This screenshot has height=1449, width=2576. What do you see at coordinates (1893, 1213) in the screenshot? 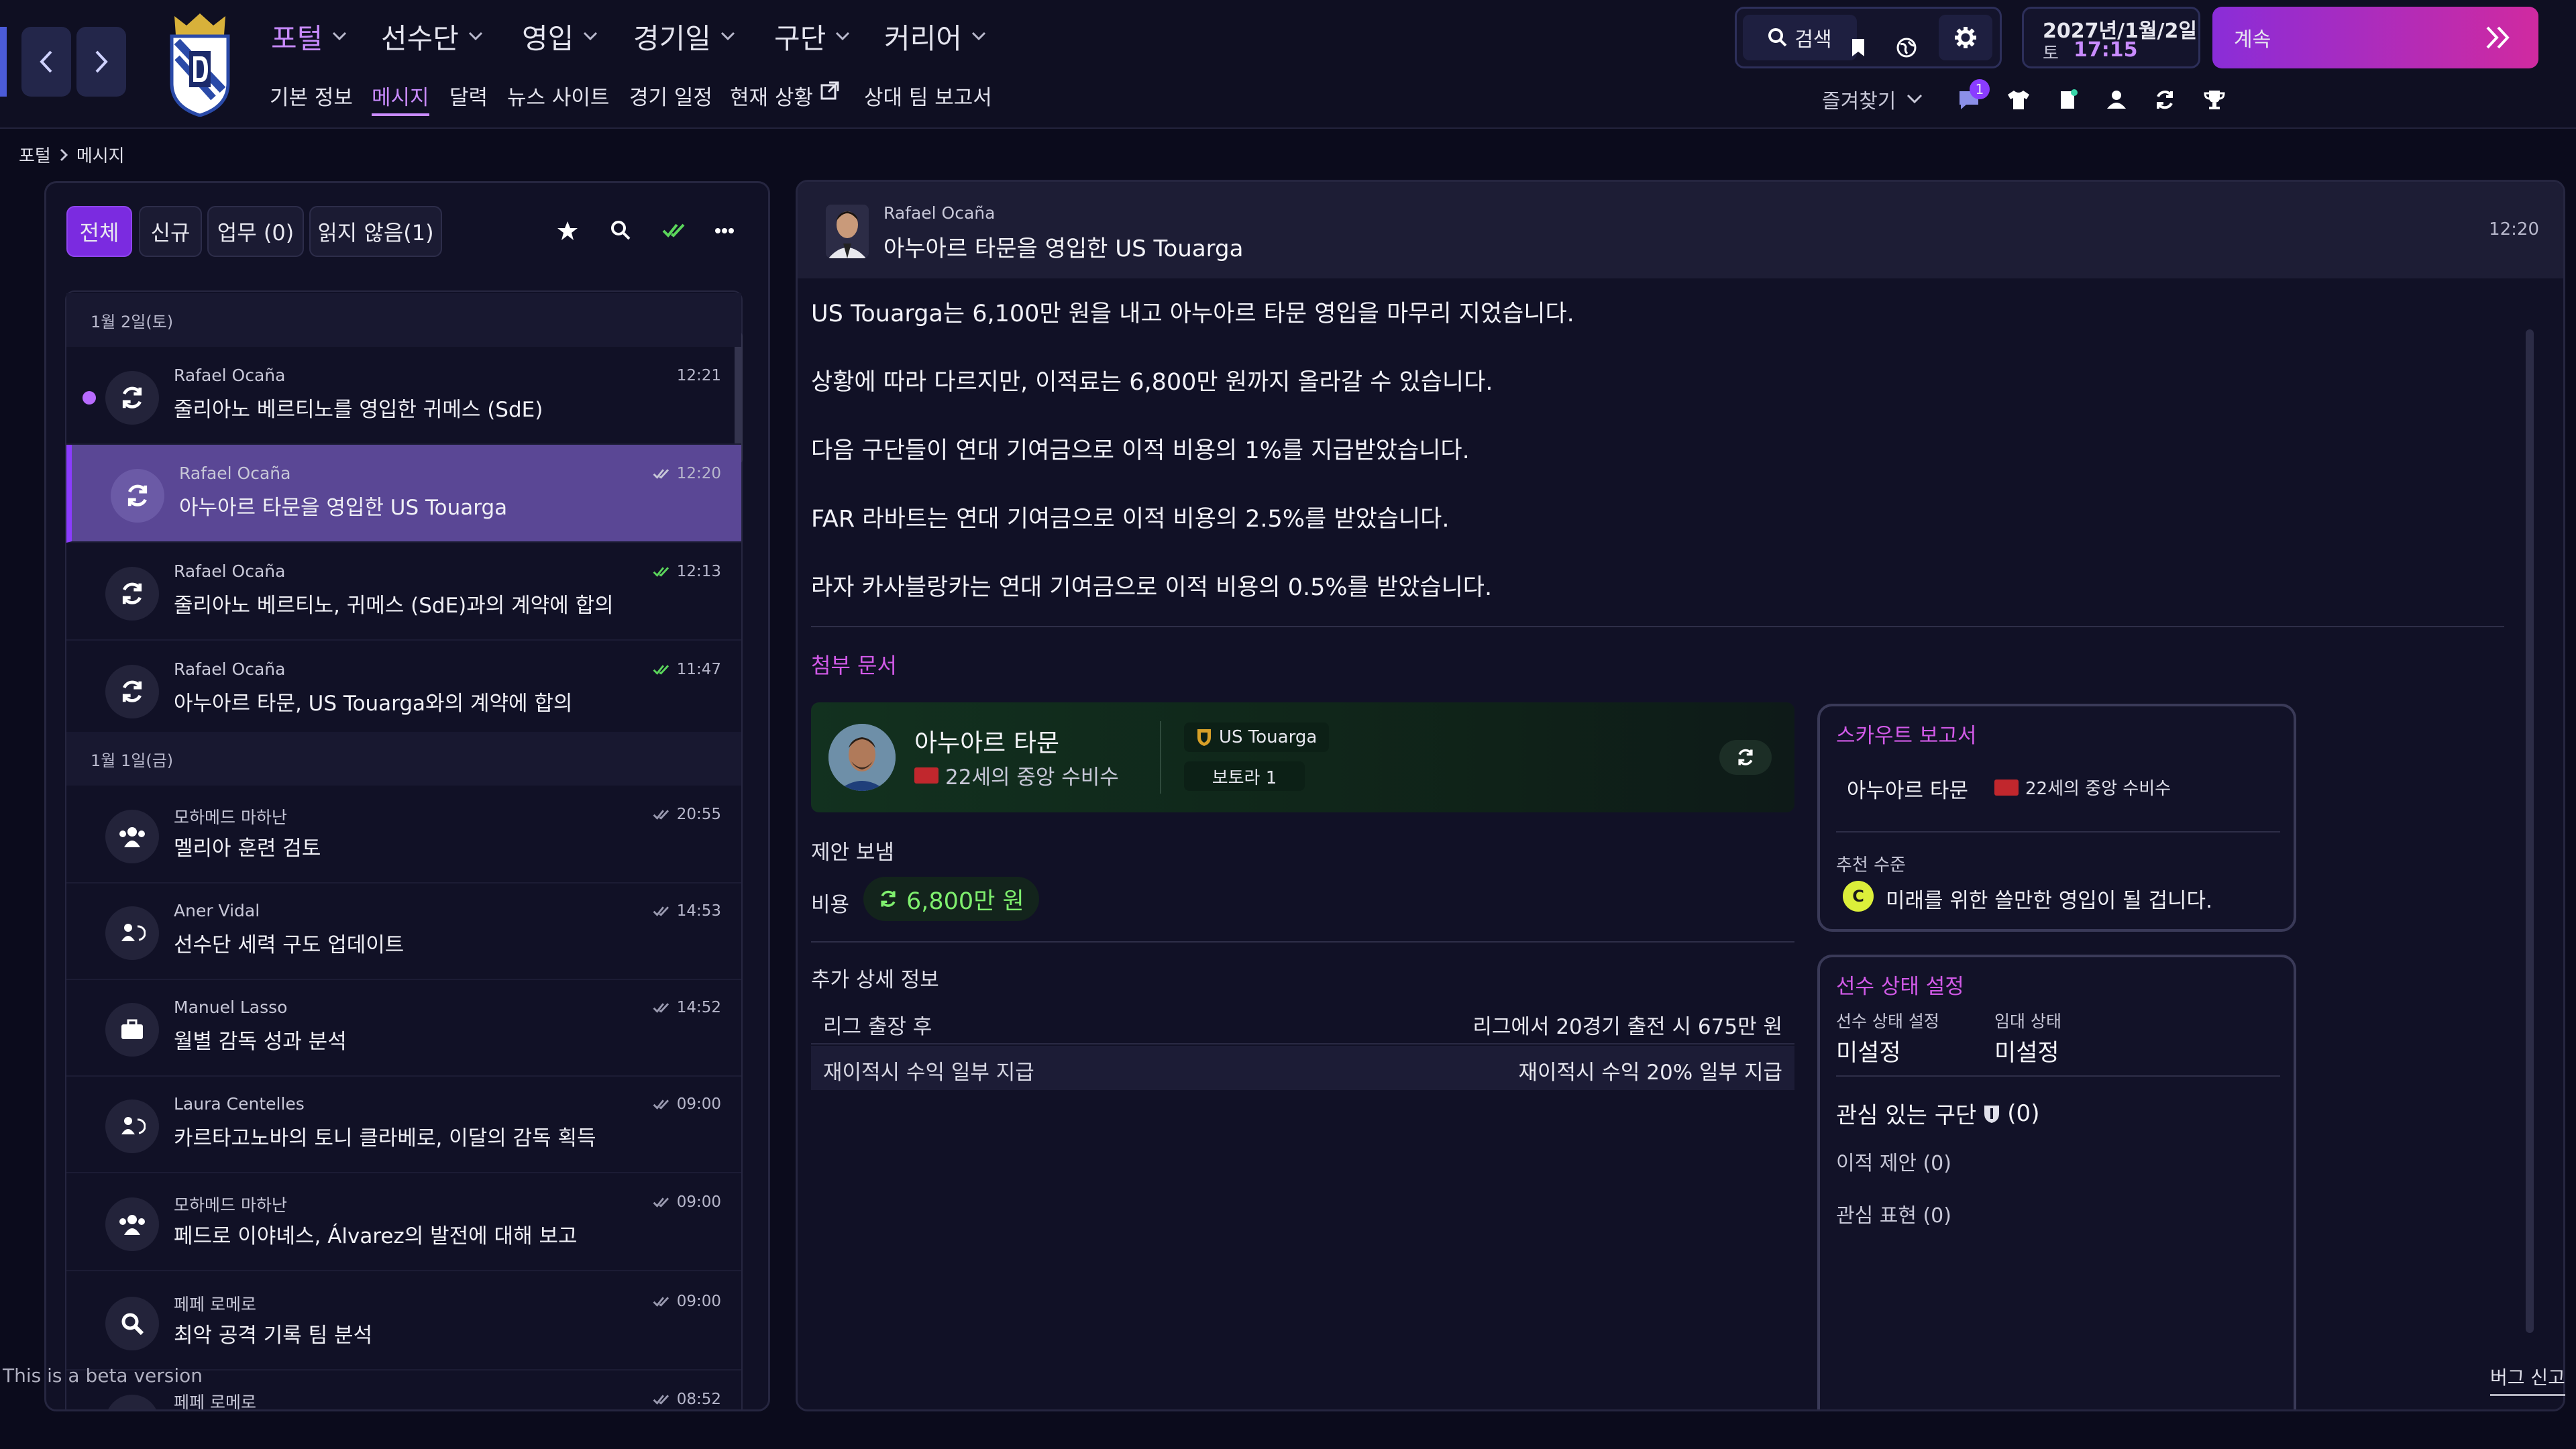
I see `interest-expressed: 관심 표현 (0)` at bounding box center [1893, 1213].